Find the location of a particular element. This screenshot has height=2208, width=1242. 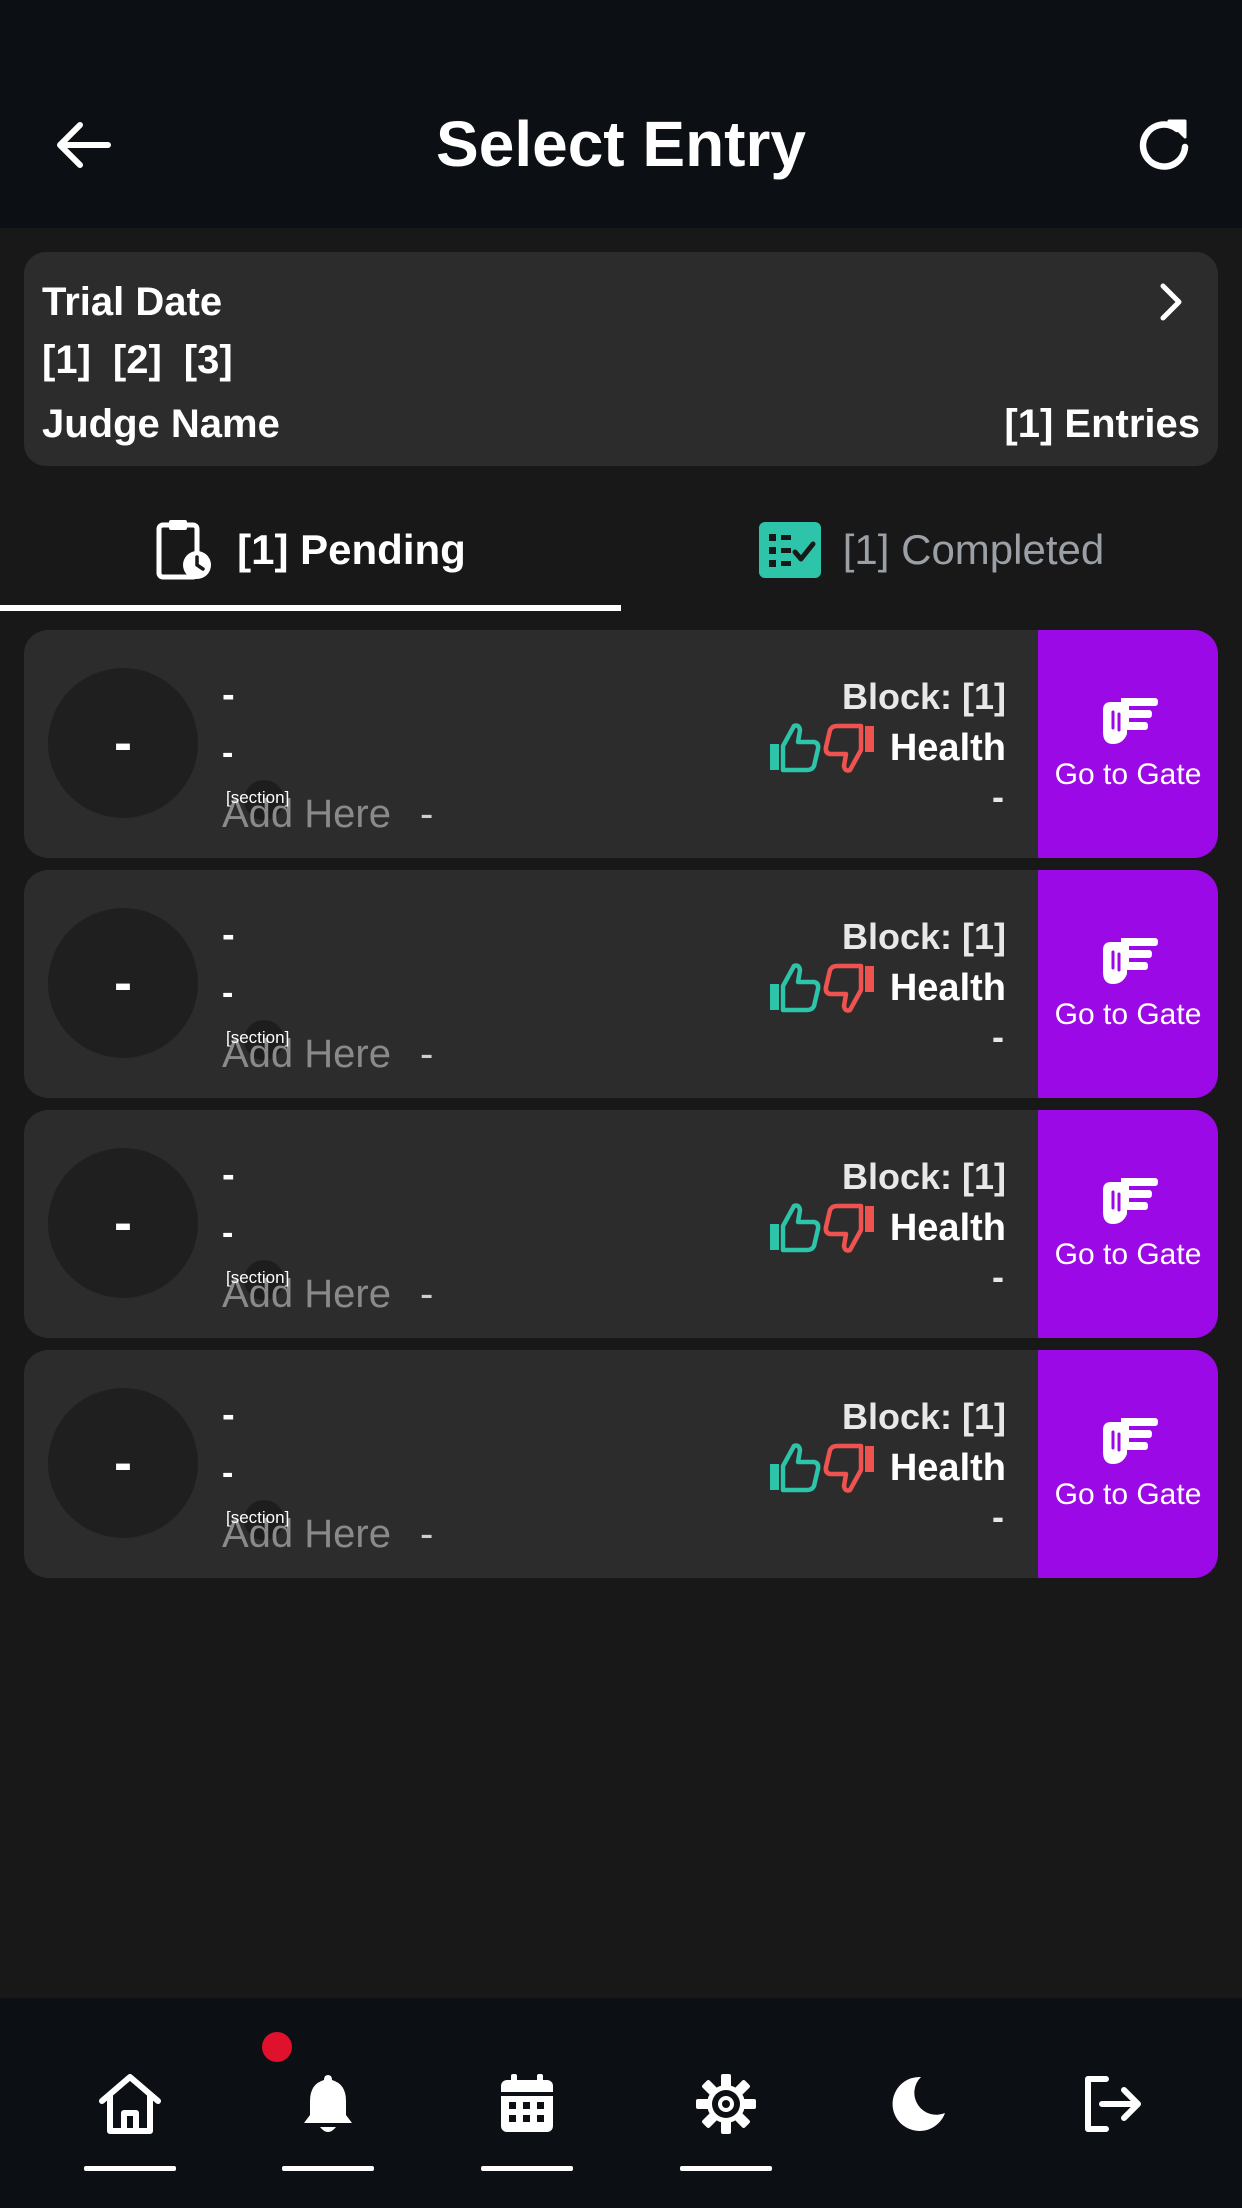

logout-icon is located at coordinates (1113, 2104).